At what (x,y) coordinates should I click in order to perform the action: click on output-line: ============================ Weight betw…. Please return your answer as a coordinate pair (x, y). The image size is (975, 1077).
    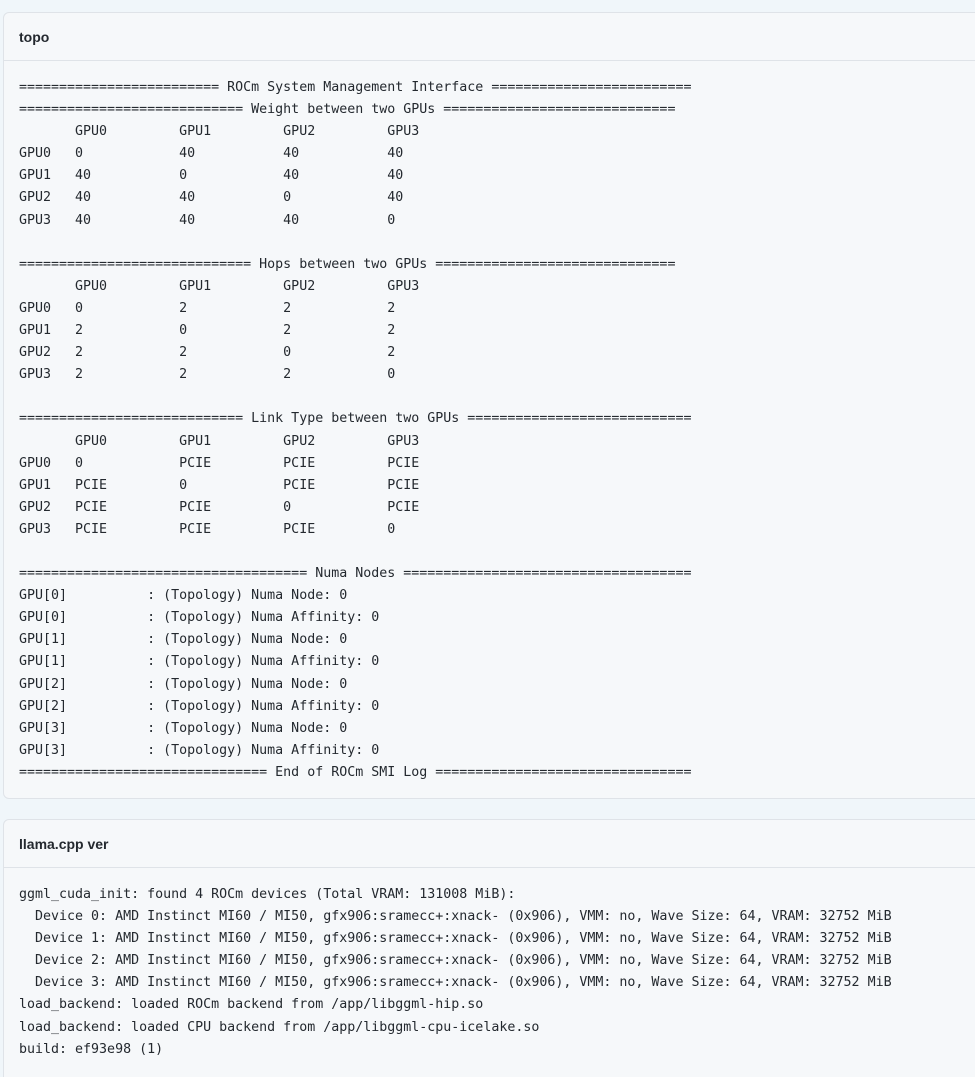
    Looking at the image, I should click on (347, 110).